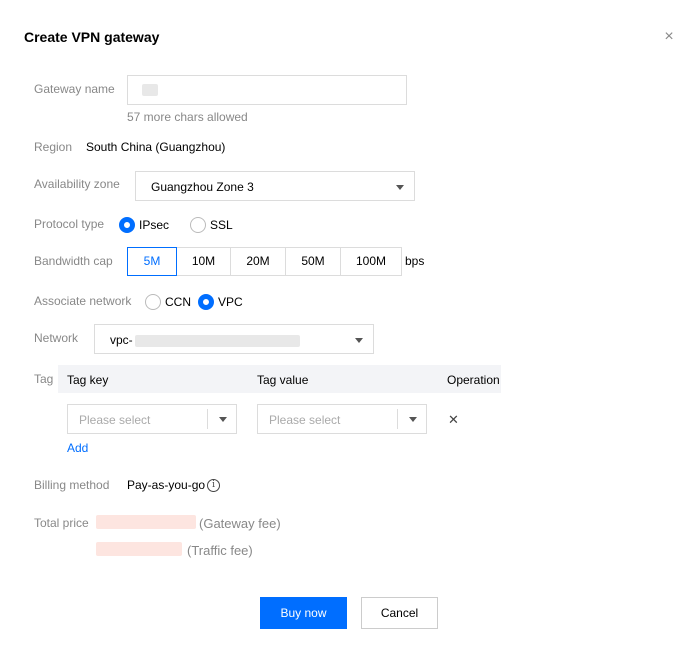 This screenshot has width=699, height=653. Describe the element at coordinates (202, 187) in the screenshot. I see `availability-zone-value: Guangzhou Zone 3` at that location.